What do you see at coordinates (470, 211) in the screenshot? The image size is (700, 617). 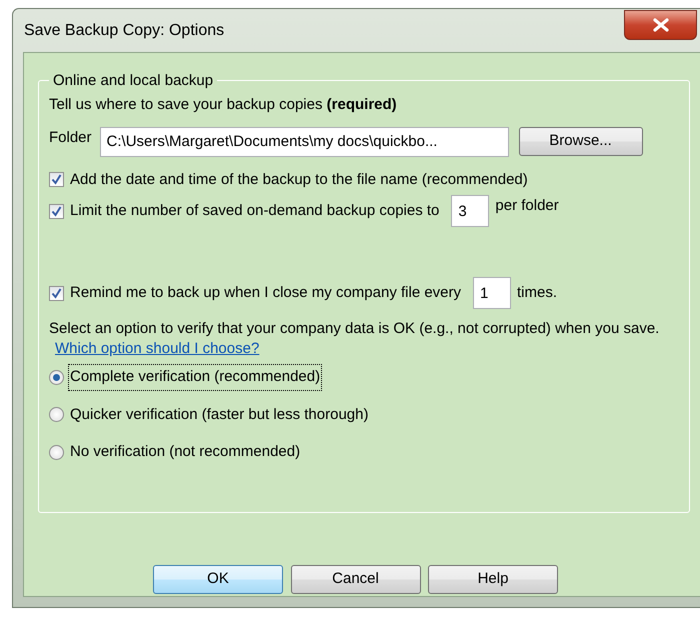 I see `number-field: 3` at bounding box center [470, 211].